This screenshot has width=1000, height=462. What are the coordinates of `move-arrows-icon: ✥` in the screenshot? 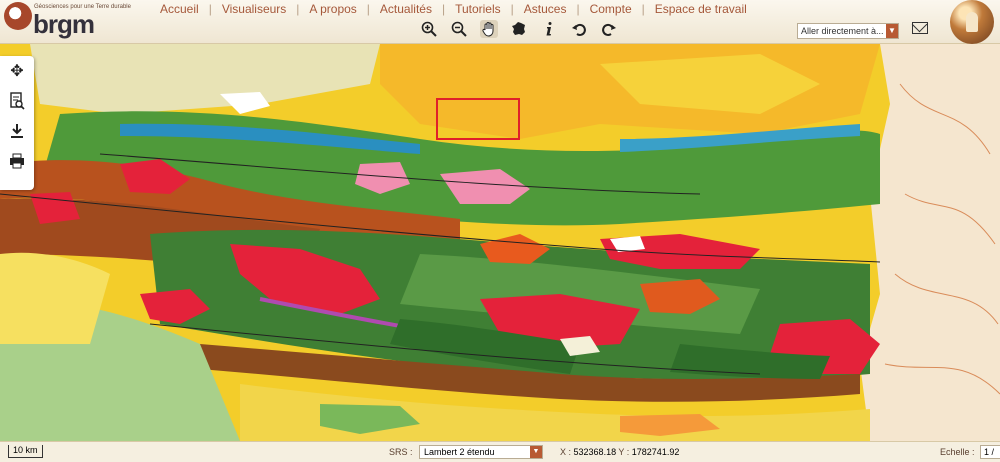 It's located at (17, 71).